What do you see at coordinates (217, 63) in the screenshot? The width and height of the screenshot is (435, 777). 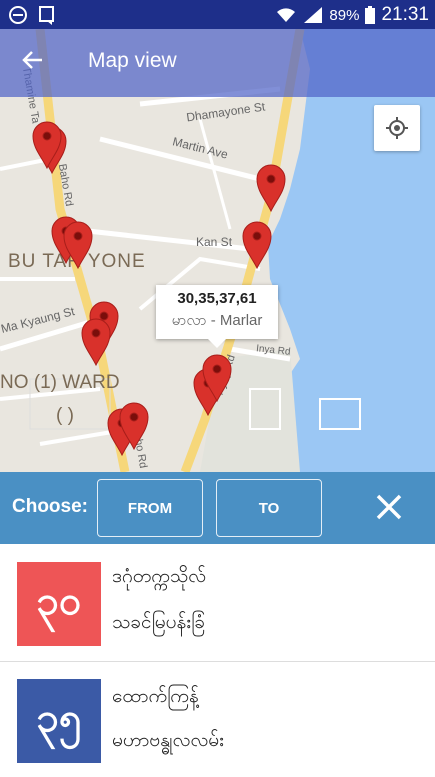 I see `app-bar: Map view` at bounding box center [217, 63].